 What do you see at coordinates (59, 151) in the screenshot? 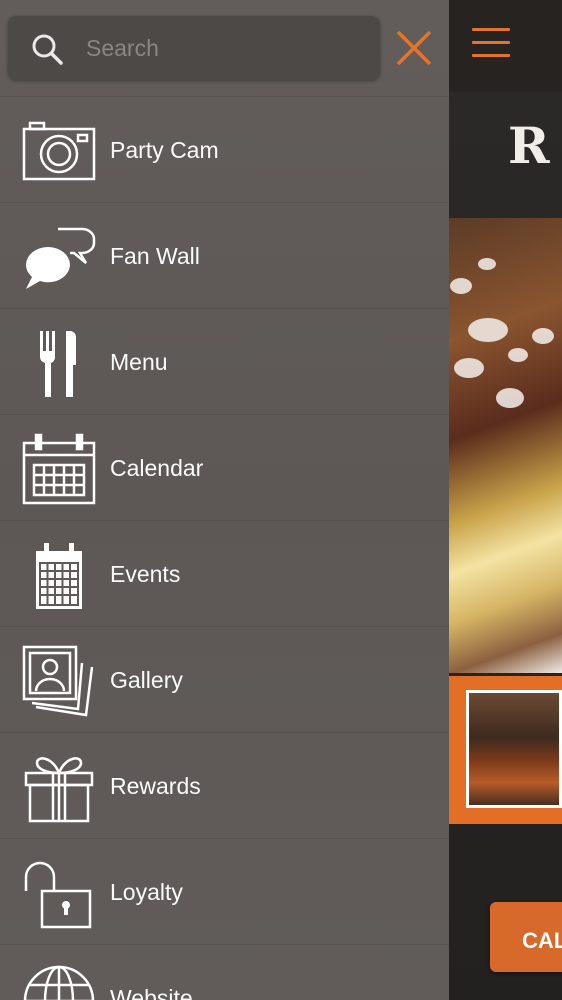
I see `camera-icon` at bounding box center [59, 151].